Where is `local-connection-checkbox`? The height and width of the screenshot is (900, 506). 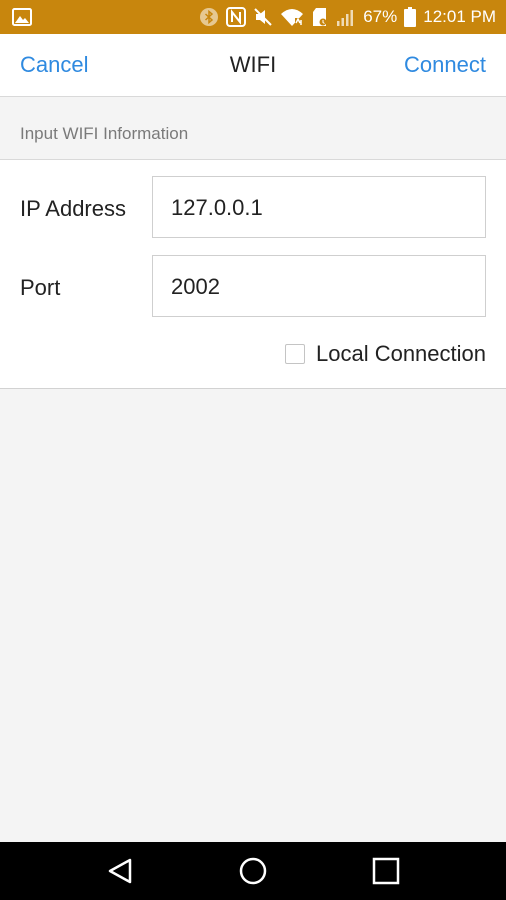 local-connection-checkbox is located at coordinates (294, 354).